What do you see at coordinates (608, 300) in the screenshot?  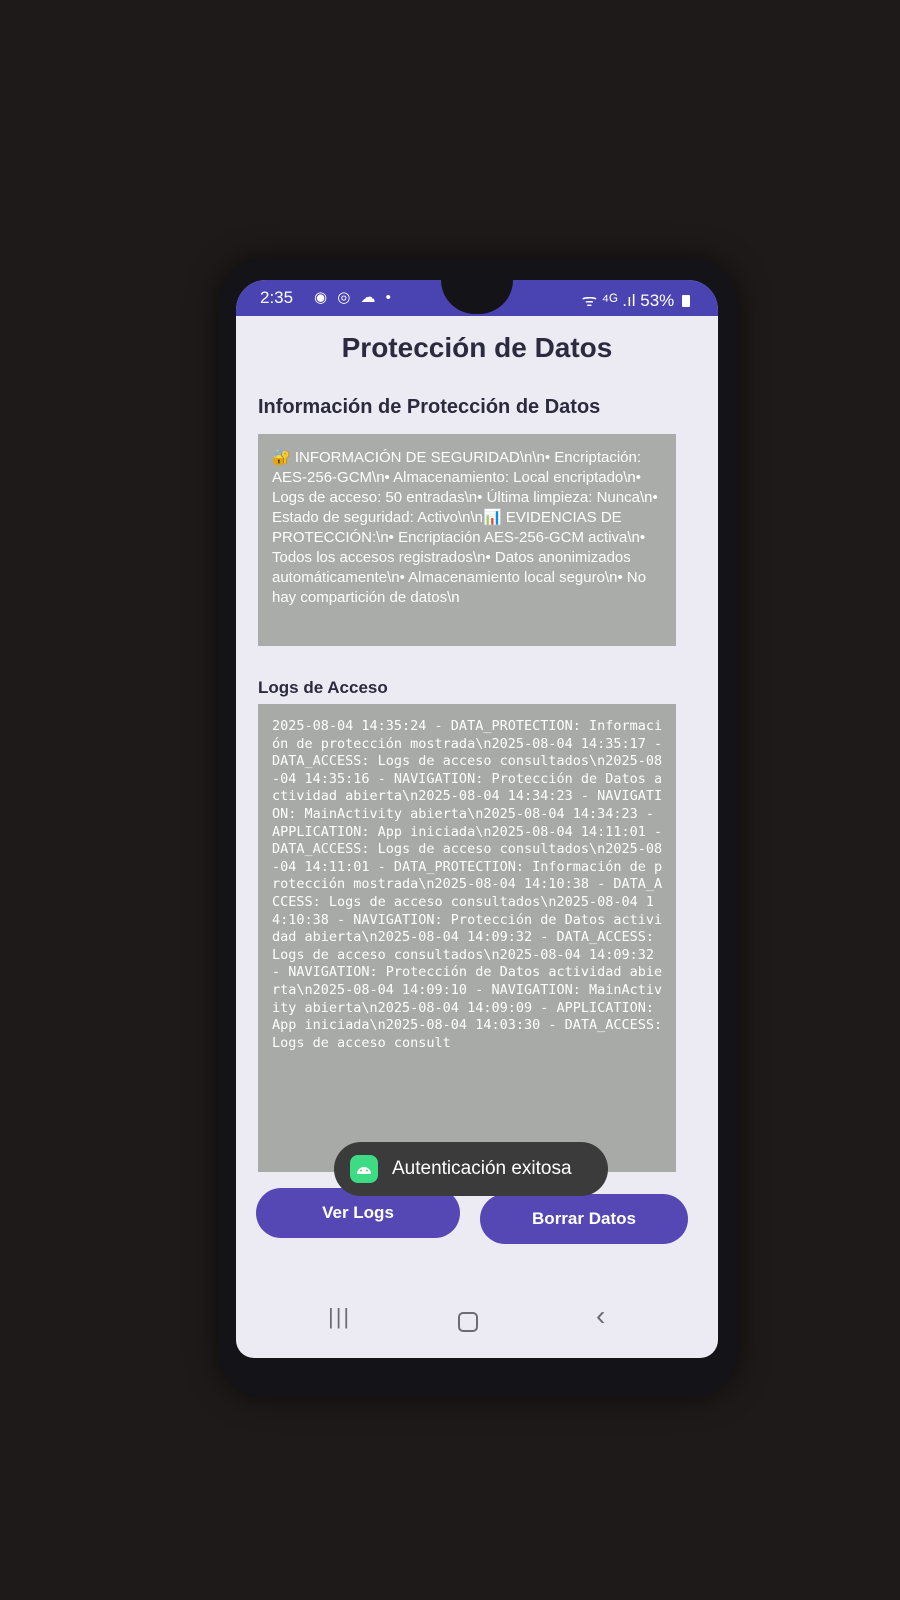 I see `signal-icon: ᯤ ⁴ᴳ .ıl` at bounding box center [608, 300].